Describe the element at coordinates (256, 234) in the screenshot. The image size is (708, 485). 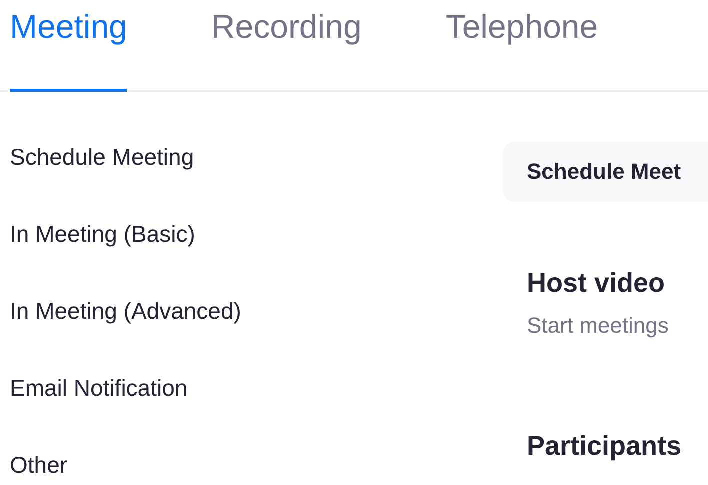
I see `sidebar-item: In Meeting (Basic)` at that location.